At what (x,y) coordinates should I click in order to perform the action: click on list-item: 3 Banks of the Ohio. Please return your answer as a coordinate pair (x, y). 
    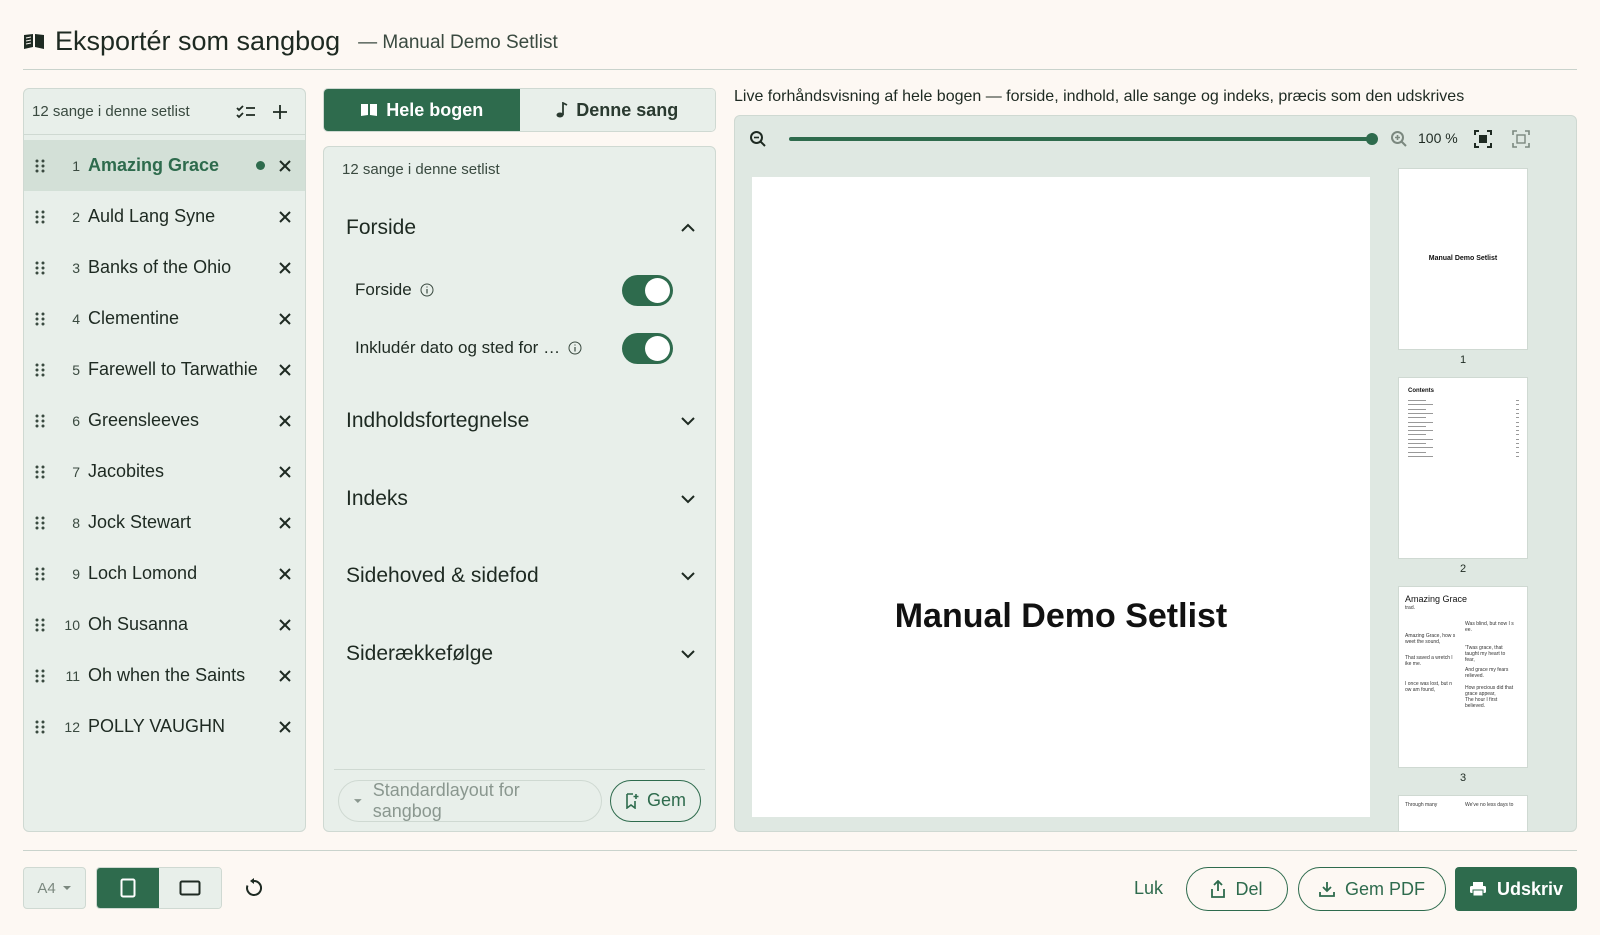
    Looking at the image, I should click on (164, 267).